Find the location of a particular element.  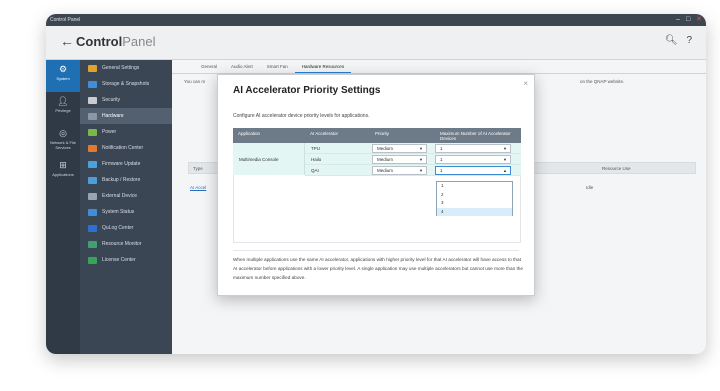

close-icon: × is located at coordinates (525, 83).